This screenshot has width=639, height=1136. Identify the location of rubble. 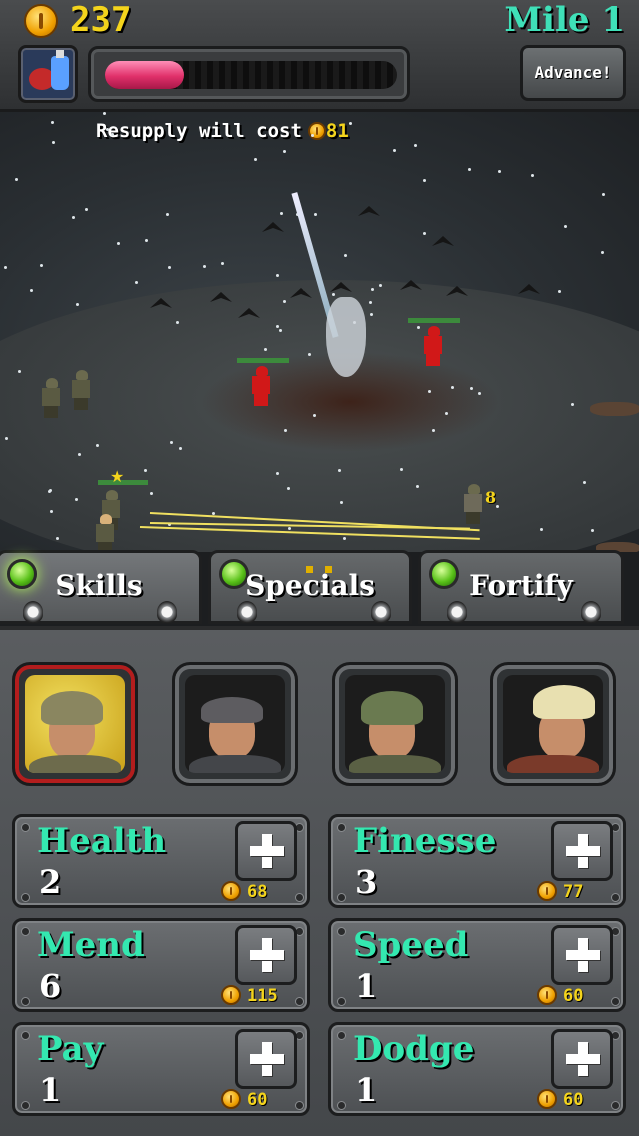
(614, 409).